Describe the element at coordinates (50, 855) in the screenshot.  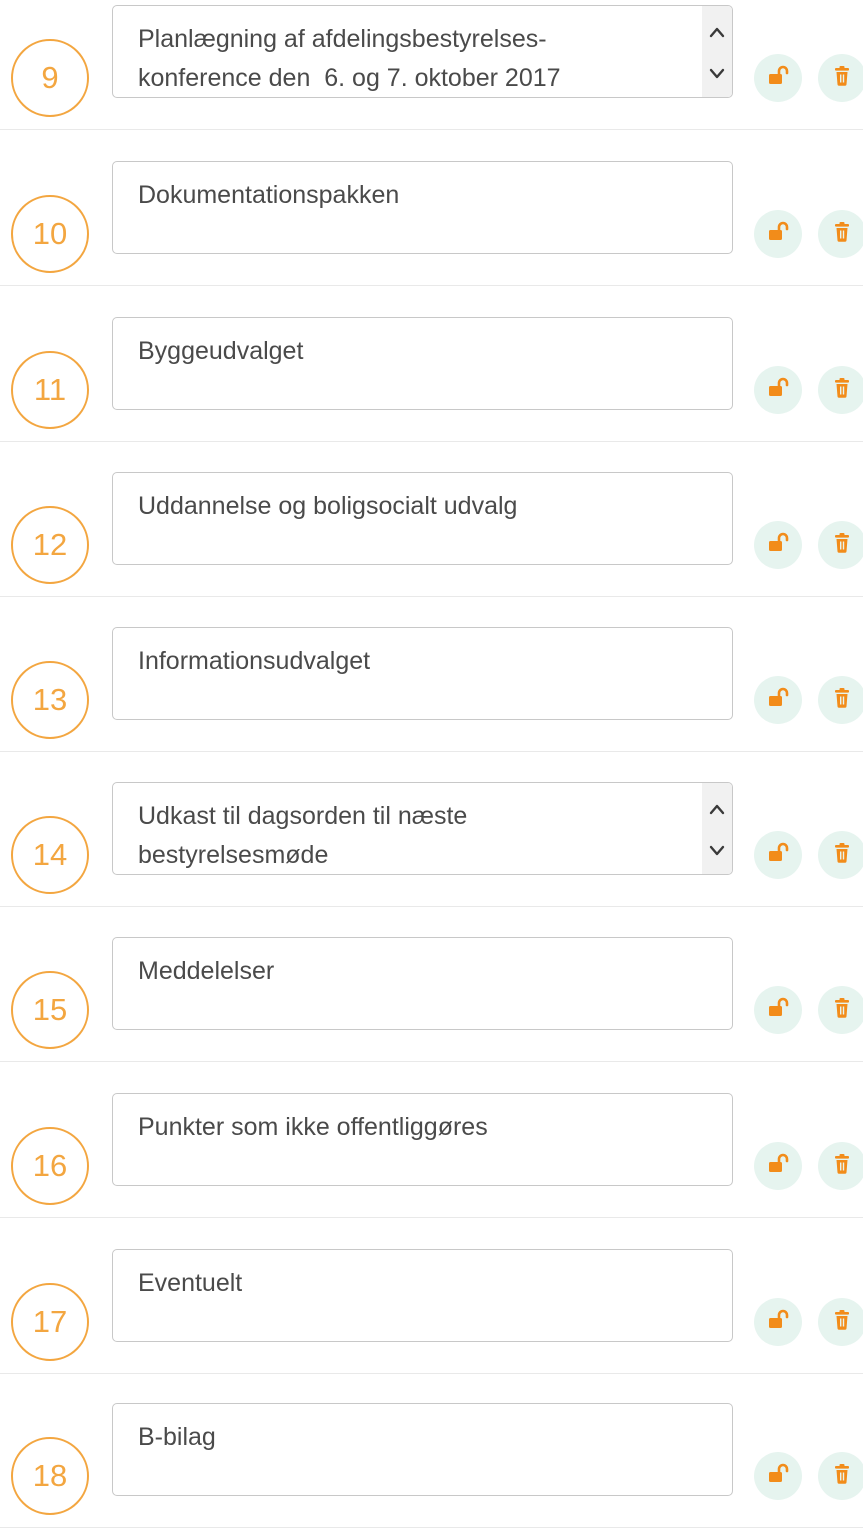
I see `agenda-item-number: 14` at that location.